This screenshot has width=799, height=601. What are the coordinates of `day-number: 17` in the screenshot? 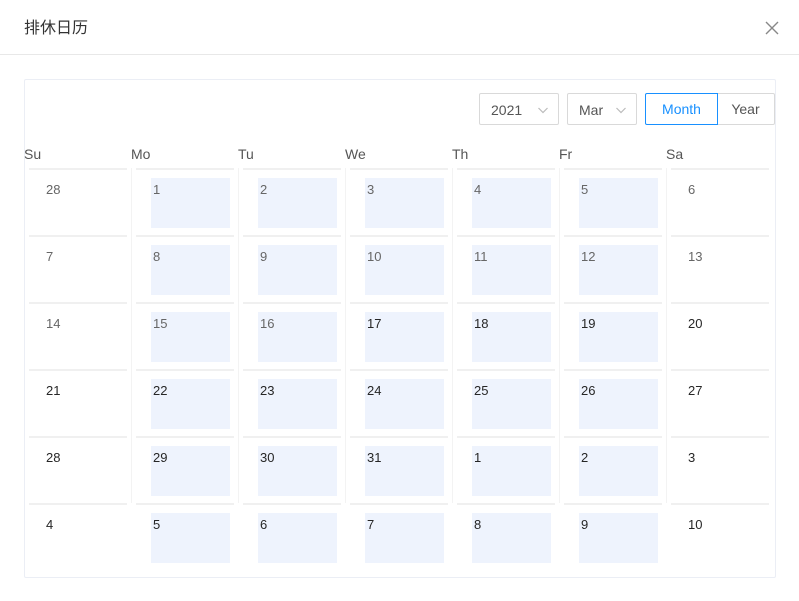 It's located at (374, 323).